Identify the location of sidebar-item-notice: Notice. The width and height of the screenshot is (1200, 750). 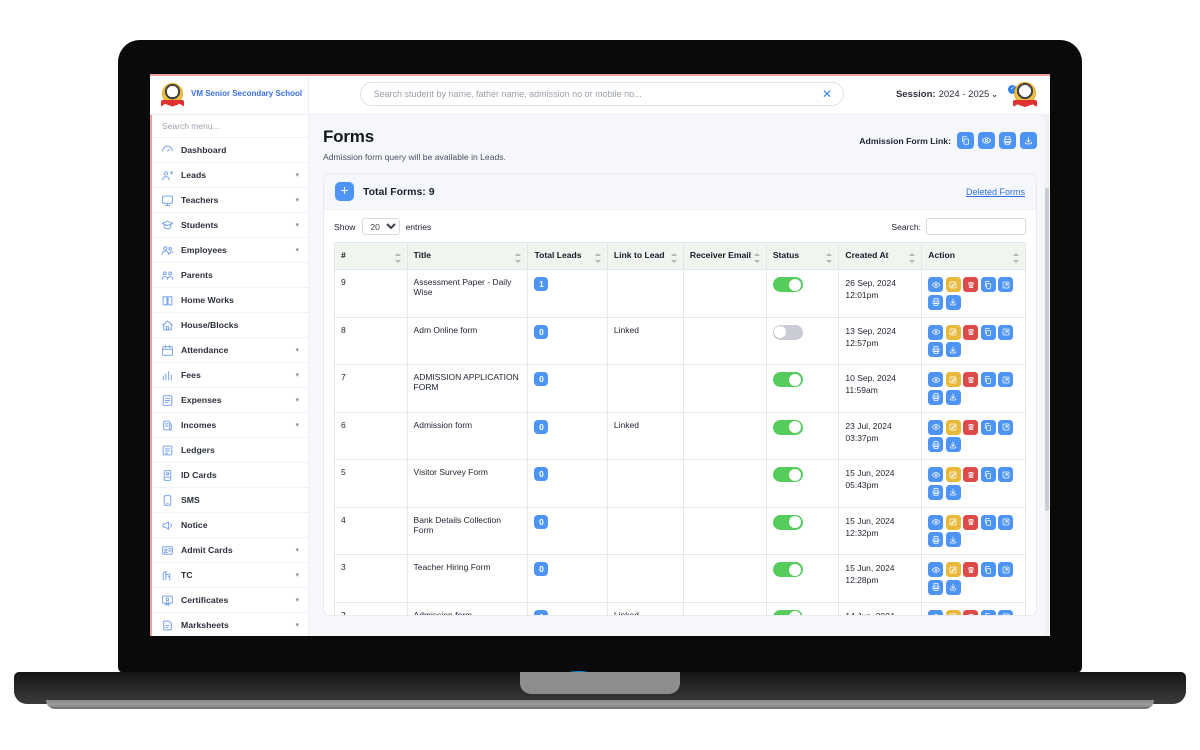
(230, 525).